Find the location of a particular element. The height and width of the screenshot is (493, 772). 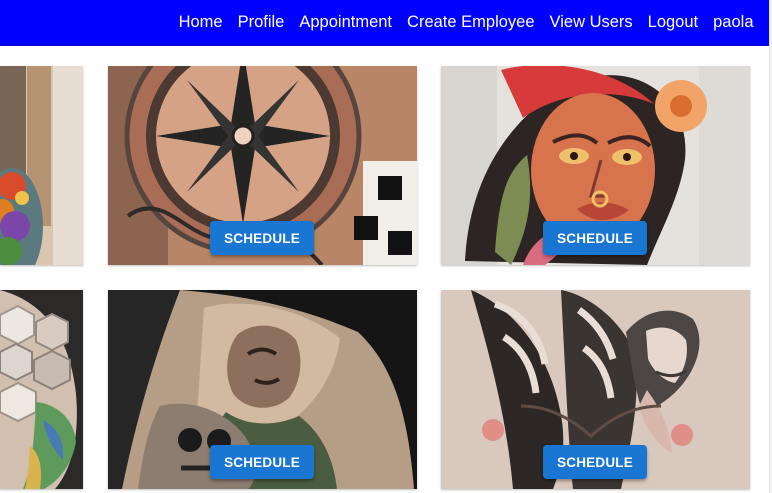

tattoo-image-geometric-arm is located at coordinates (41, 389).